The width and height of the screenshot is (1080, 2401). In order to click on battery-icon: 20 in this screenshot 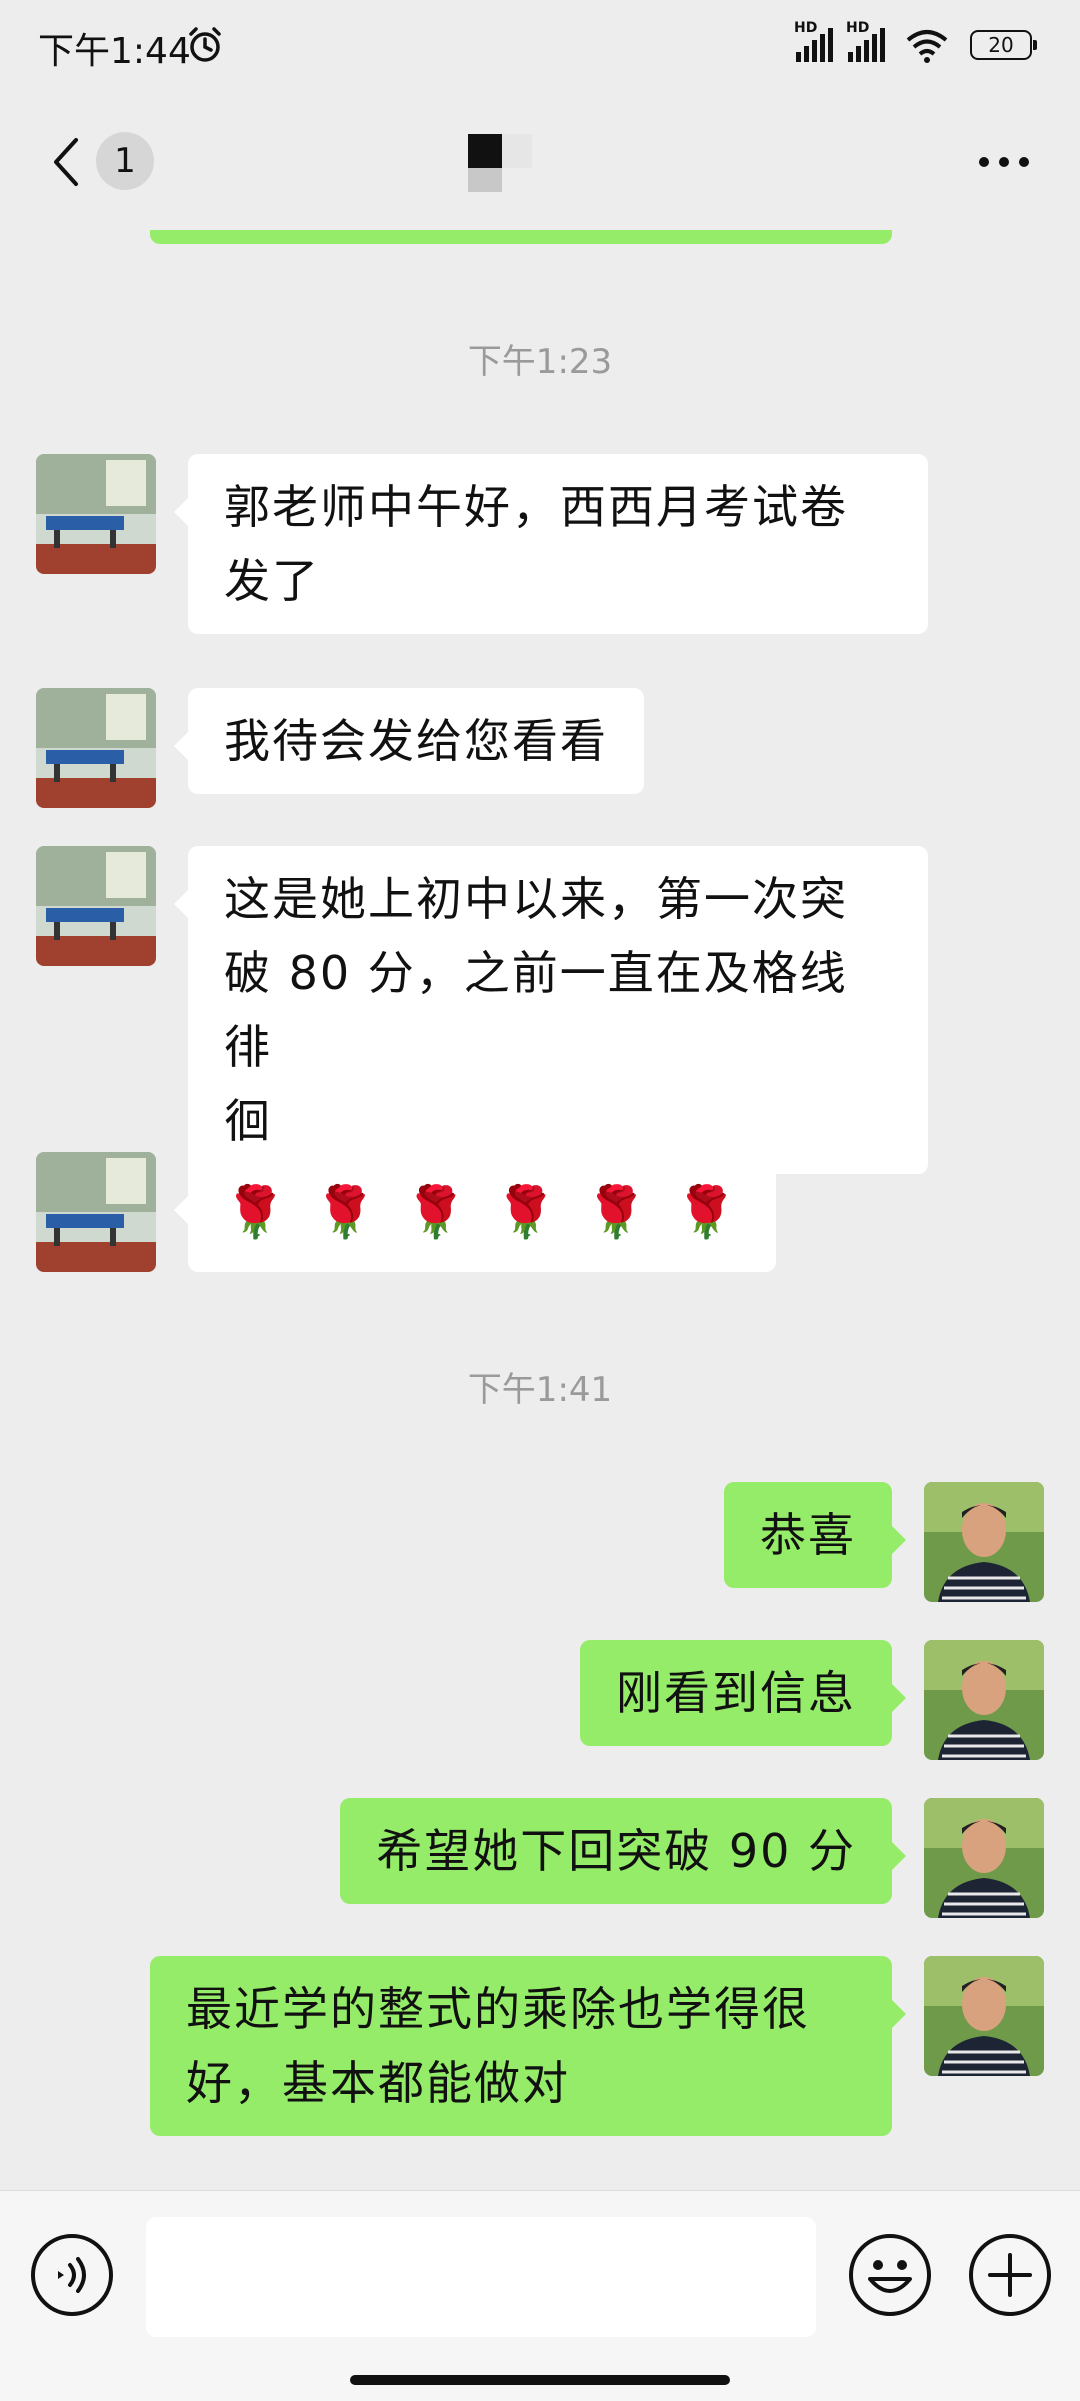, I will do `click(1003, 45)`.